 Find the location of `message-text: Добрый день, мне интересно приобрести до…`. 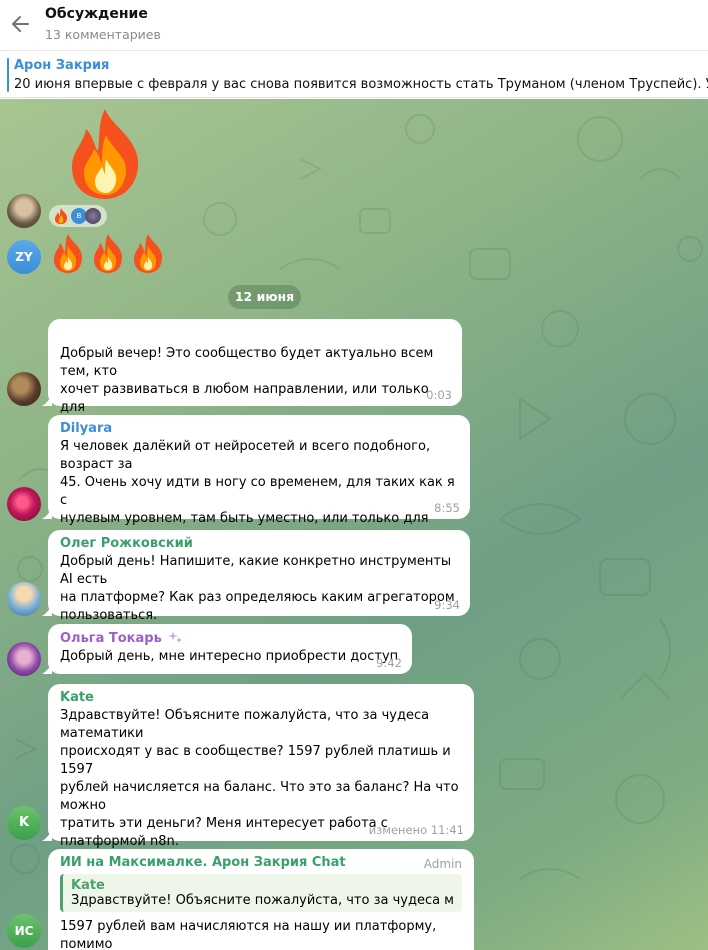

message-text: Добрый день, мне интересно приобрести до… is located at coordinates (229, 656).